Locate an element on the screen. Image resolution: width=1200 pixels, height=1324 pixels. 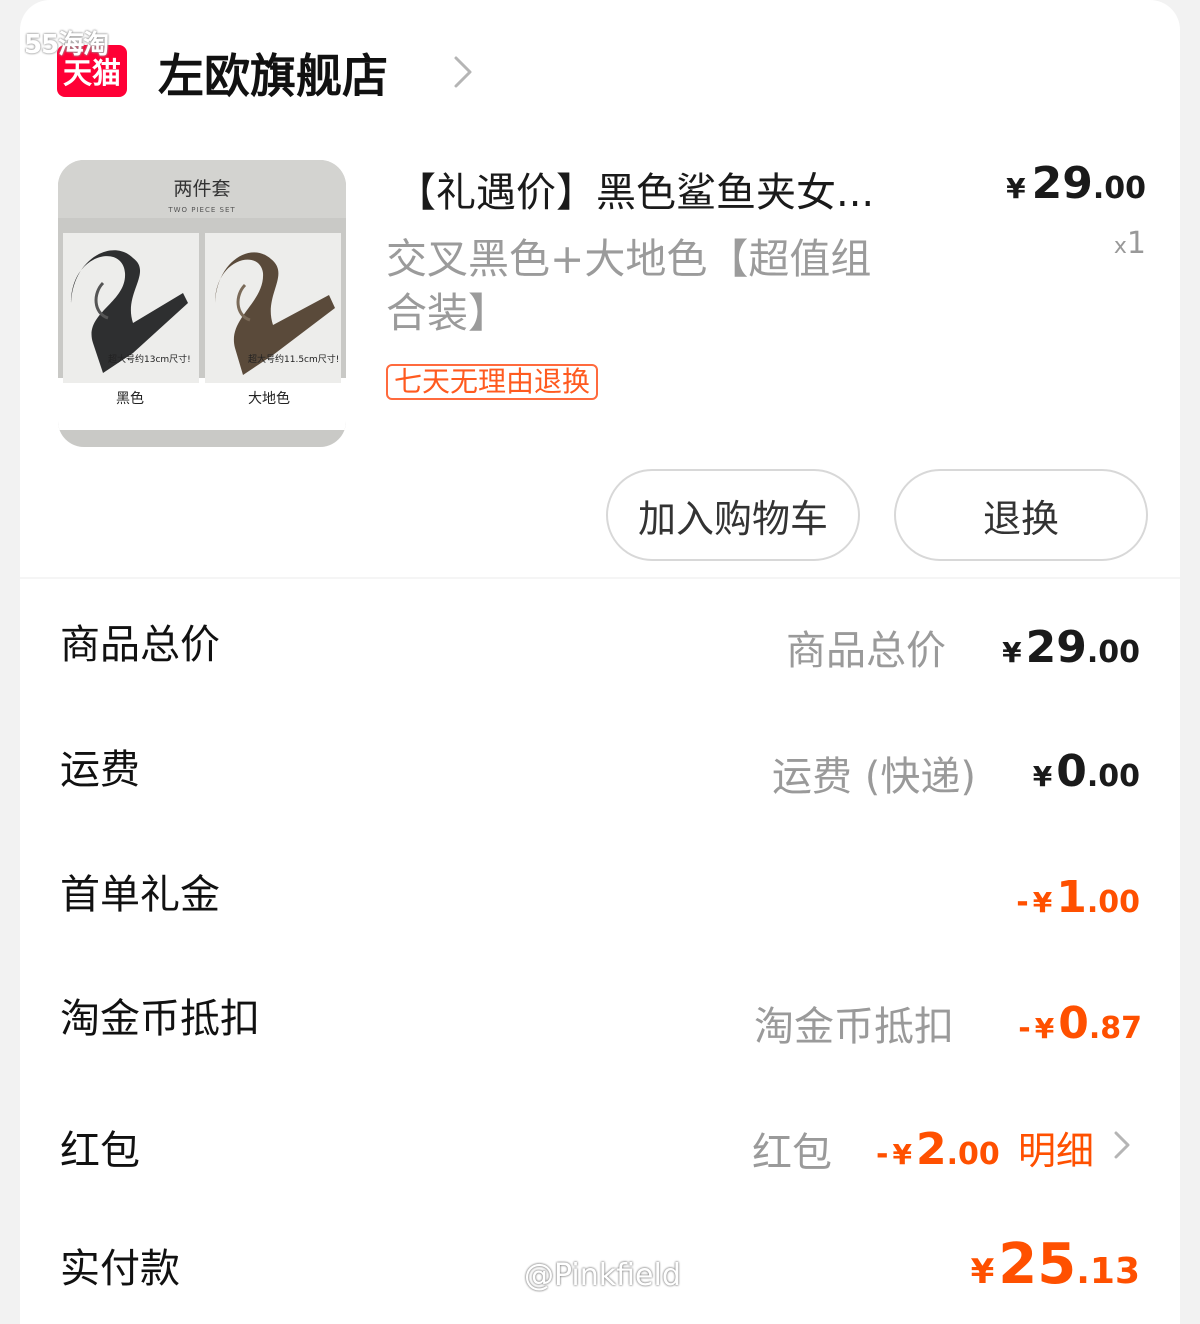
shipping-amount: ¥0.00 is located at coordinates (1086, 771).